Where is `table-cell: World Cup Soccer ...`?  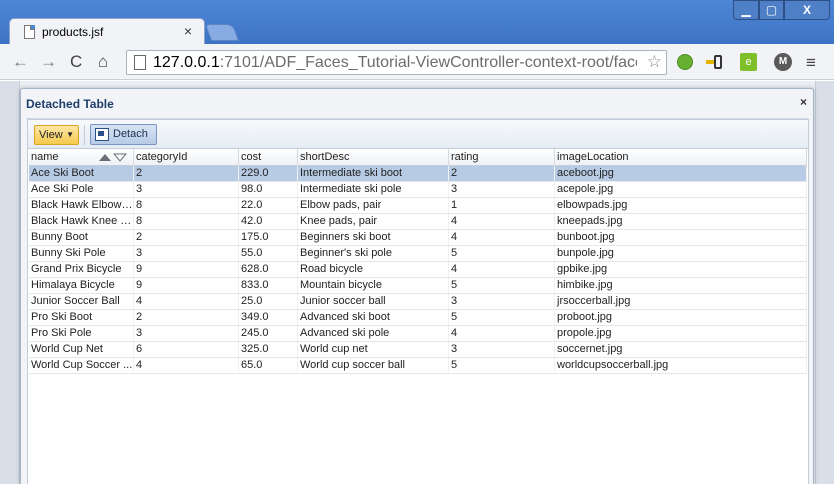
table-cell: World Cup Soccer ... is located at coordinates (82, 365).